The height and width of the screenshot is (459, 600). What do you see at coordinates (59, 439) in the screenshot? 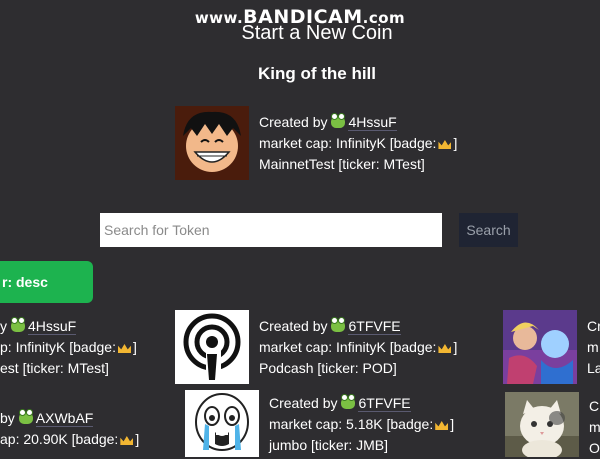
I see `market-cap-text: ap: 20.90K [badge:` at bounding box center [59, 439].